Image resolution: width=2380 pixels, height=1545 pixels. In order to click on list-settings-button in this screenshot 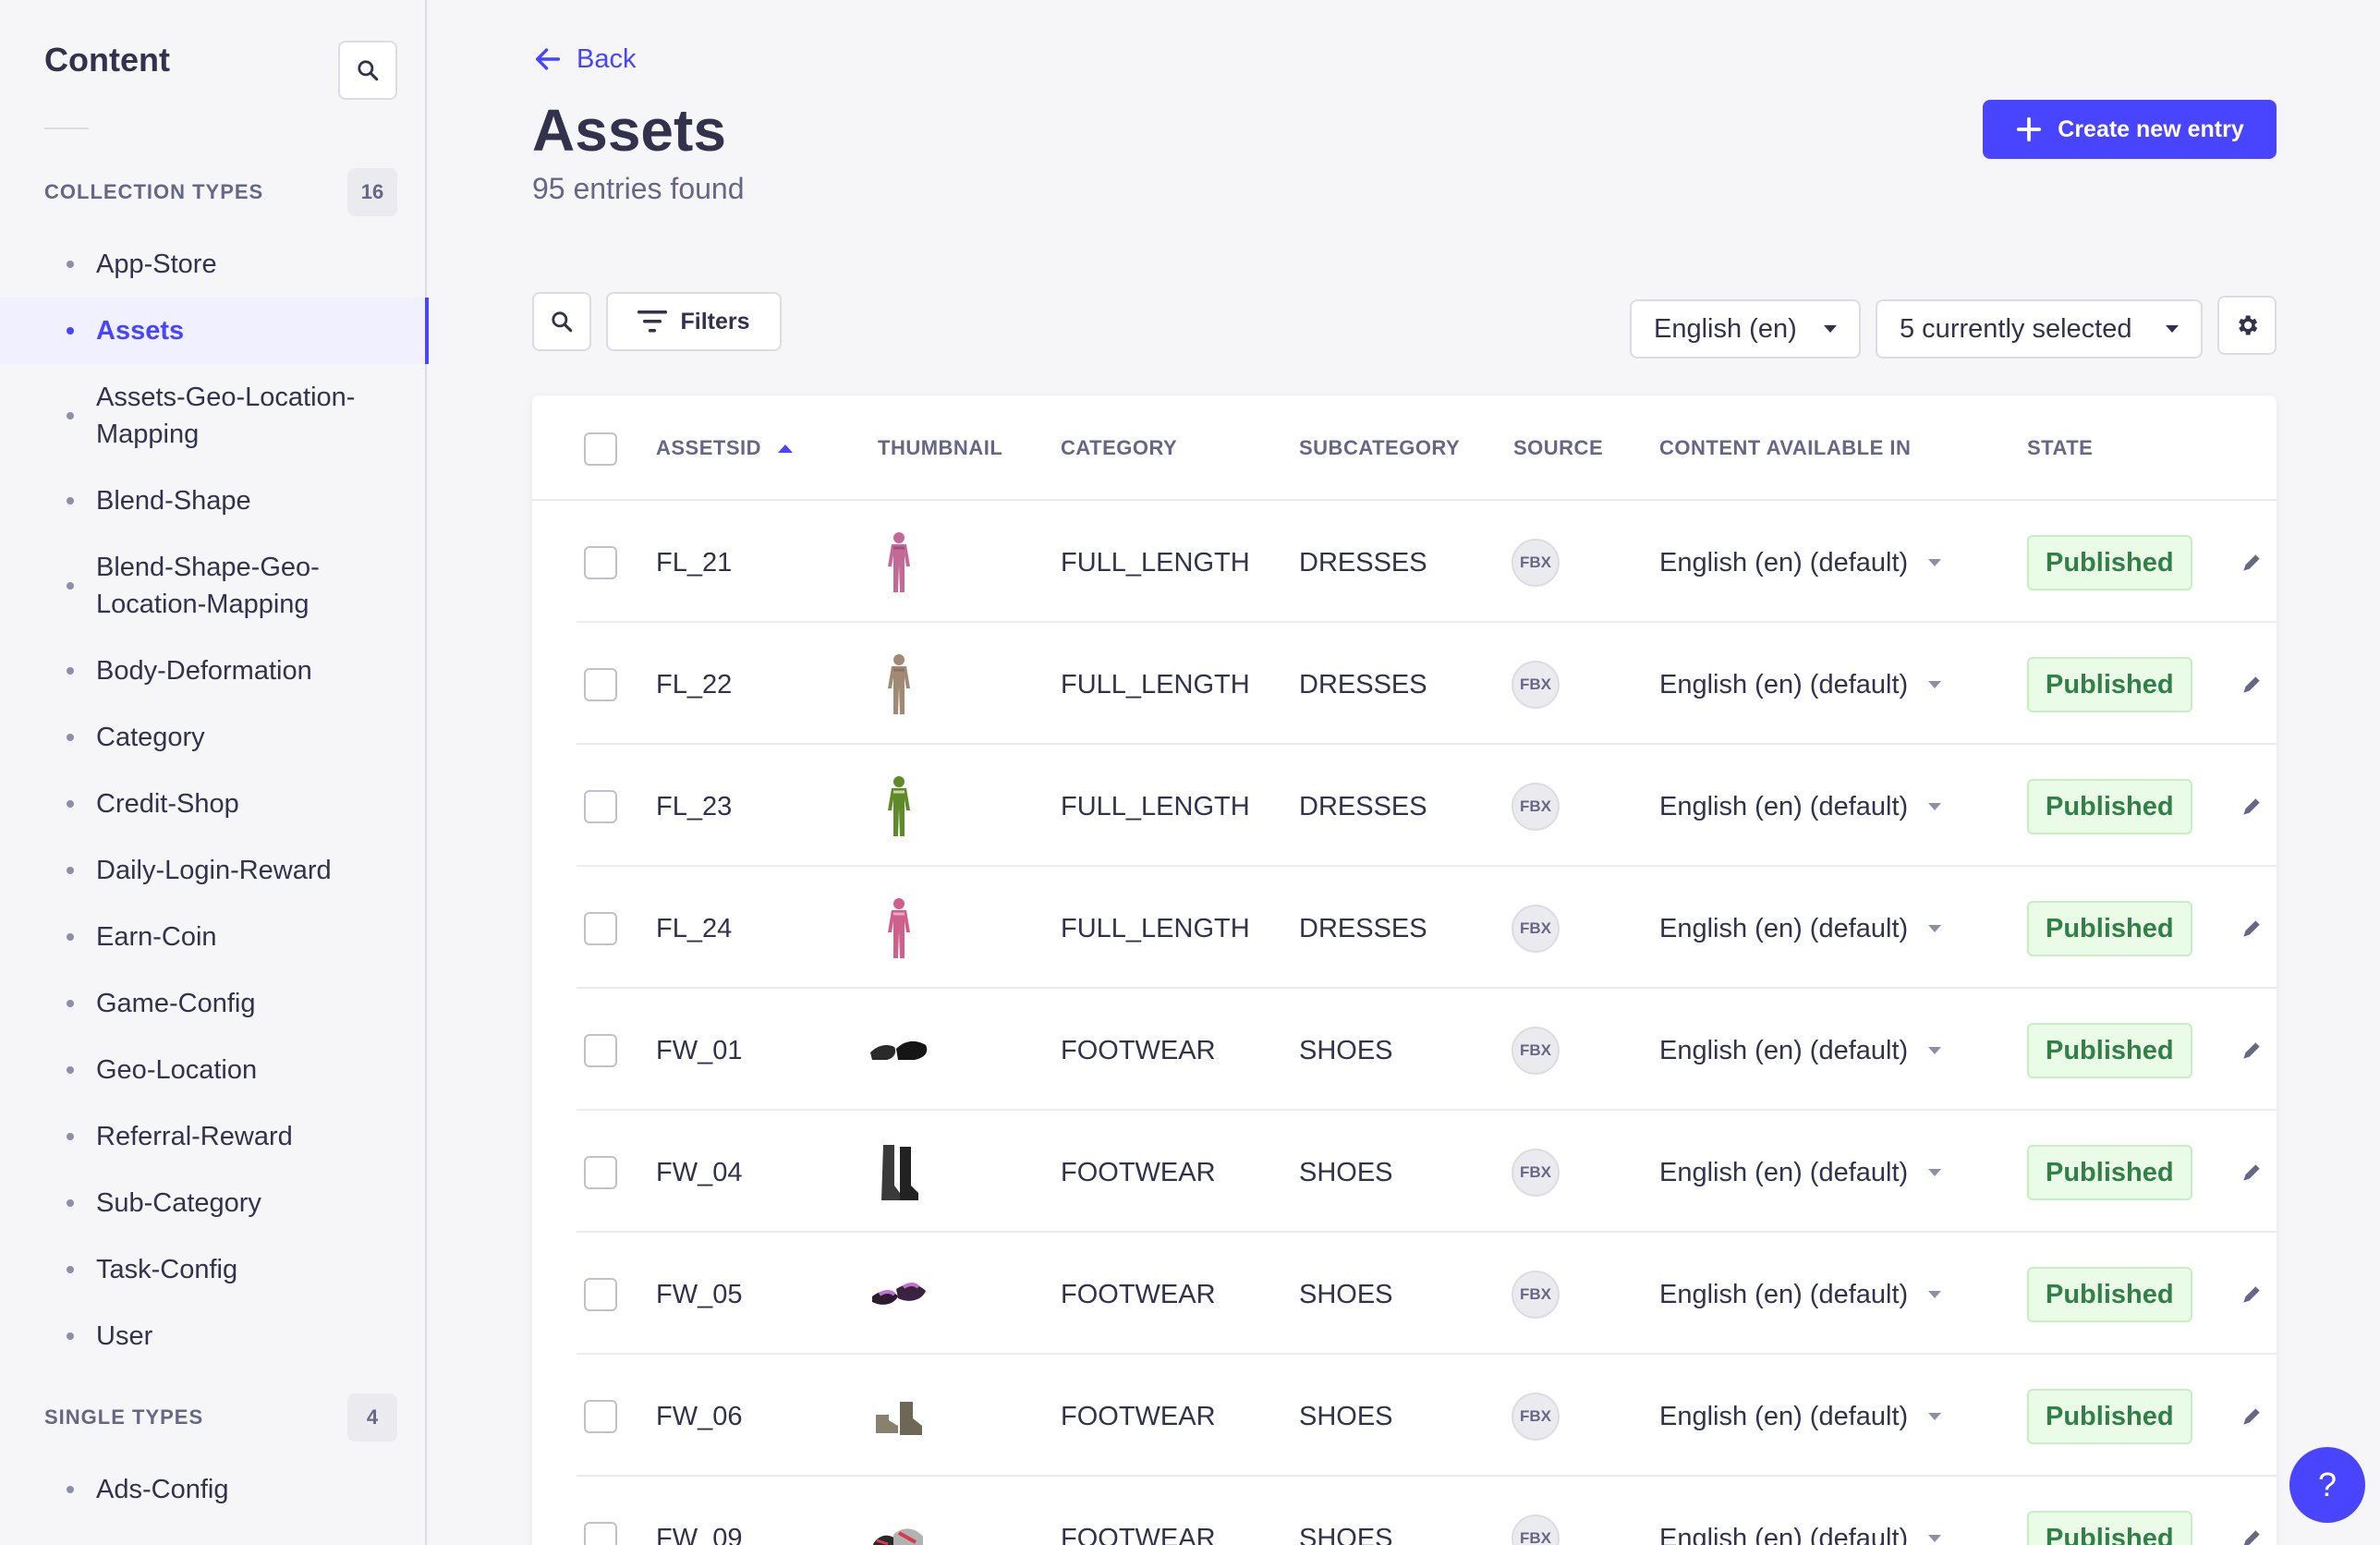, I will do `click(2247, 325)`.